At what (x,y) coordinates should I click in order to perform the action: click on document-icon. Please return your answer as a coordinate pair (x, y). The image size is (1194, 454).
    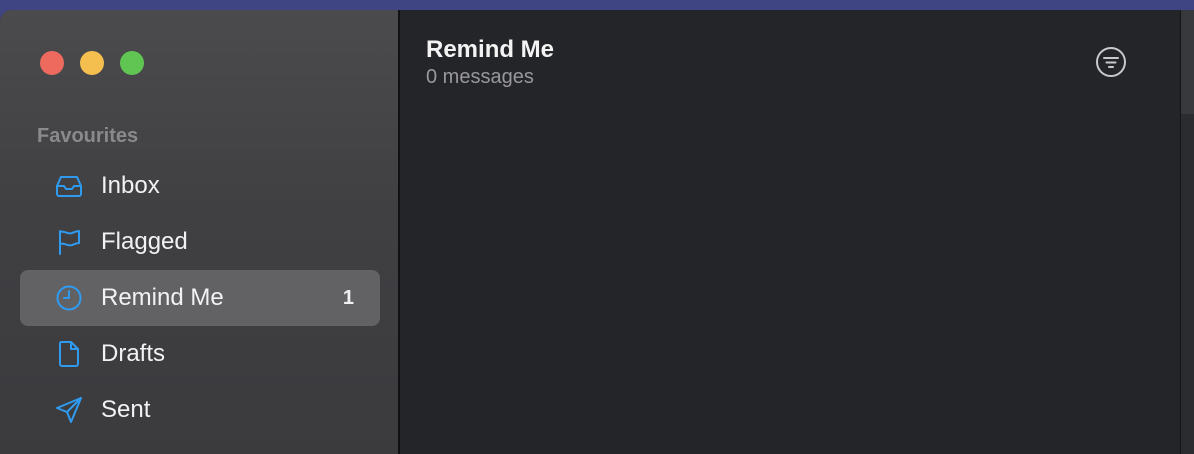
    Looking at the image, I should click on (69, 354).